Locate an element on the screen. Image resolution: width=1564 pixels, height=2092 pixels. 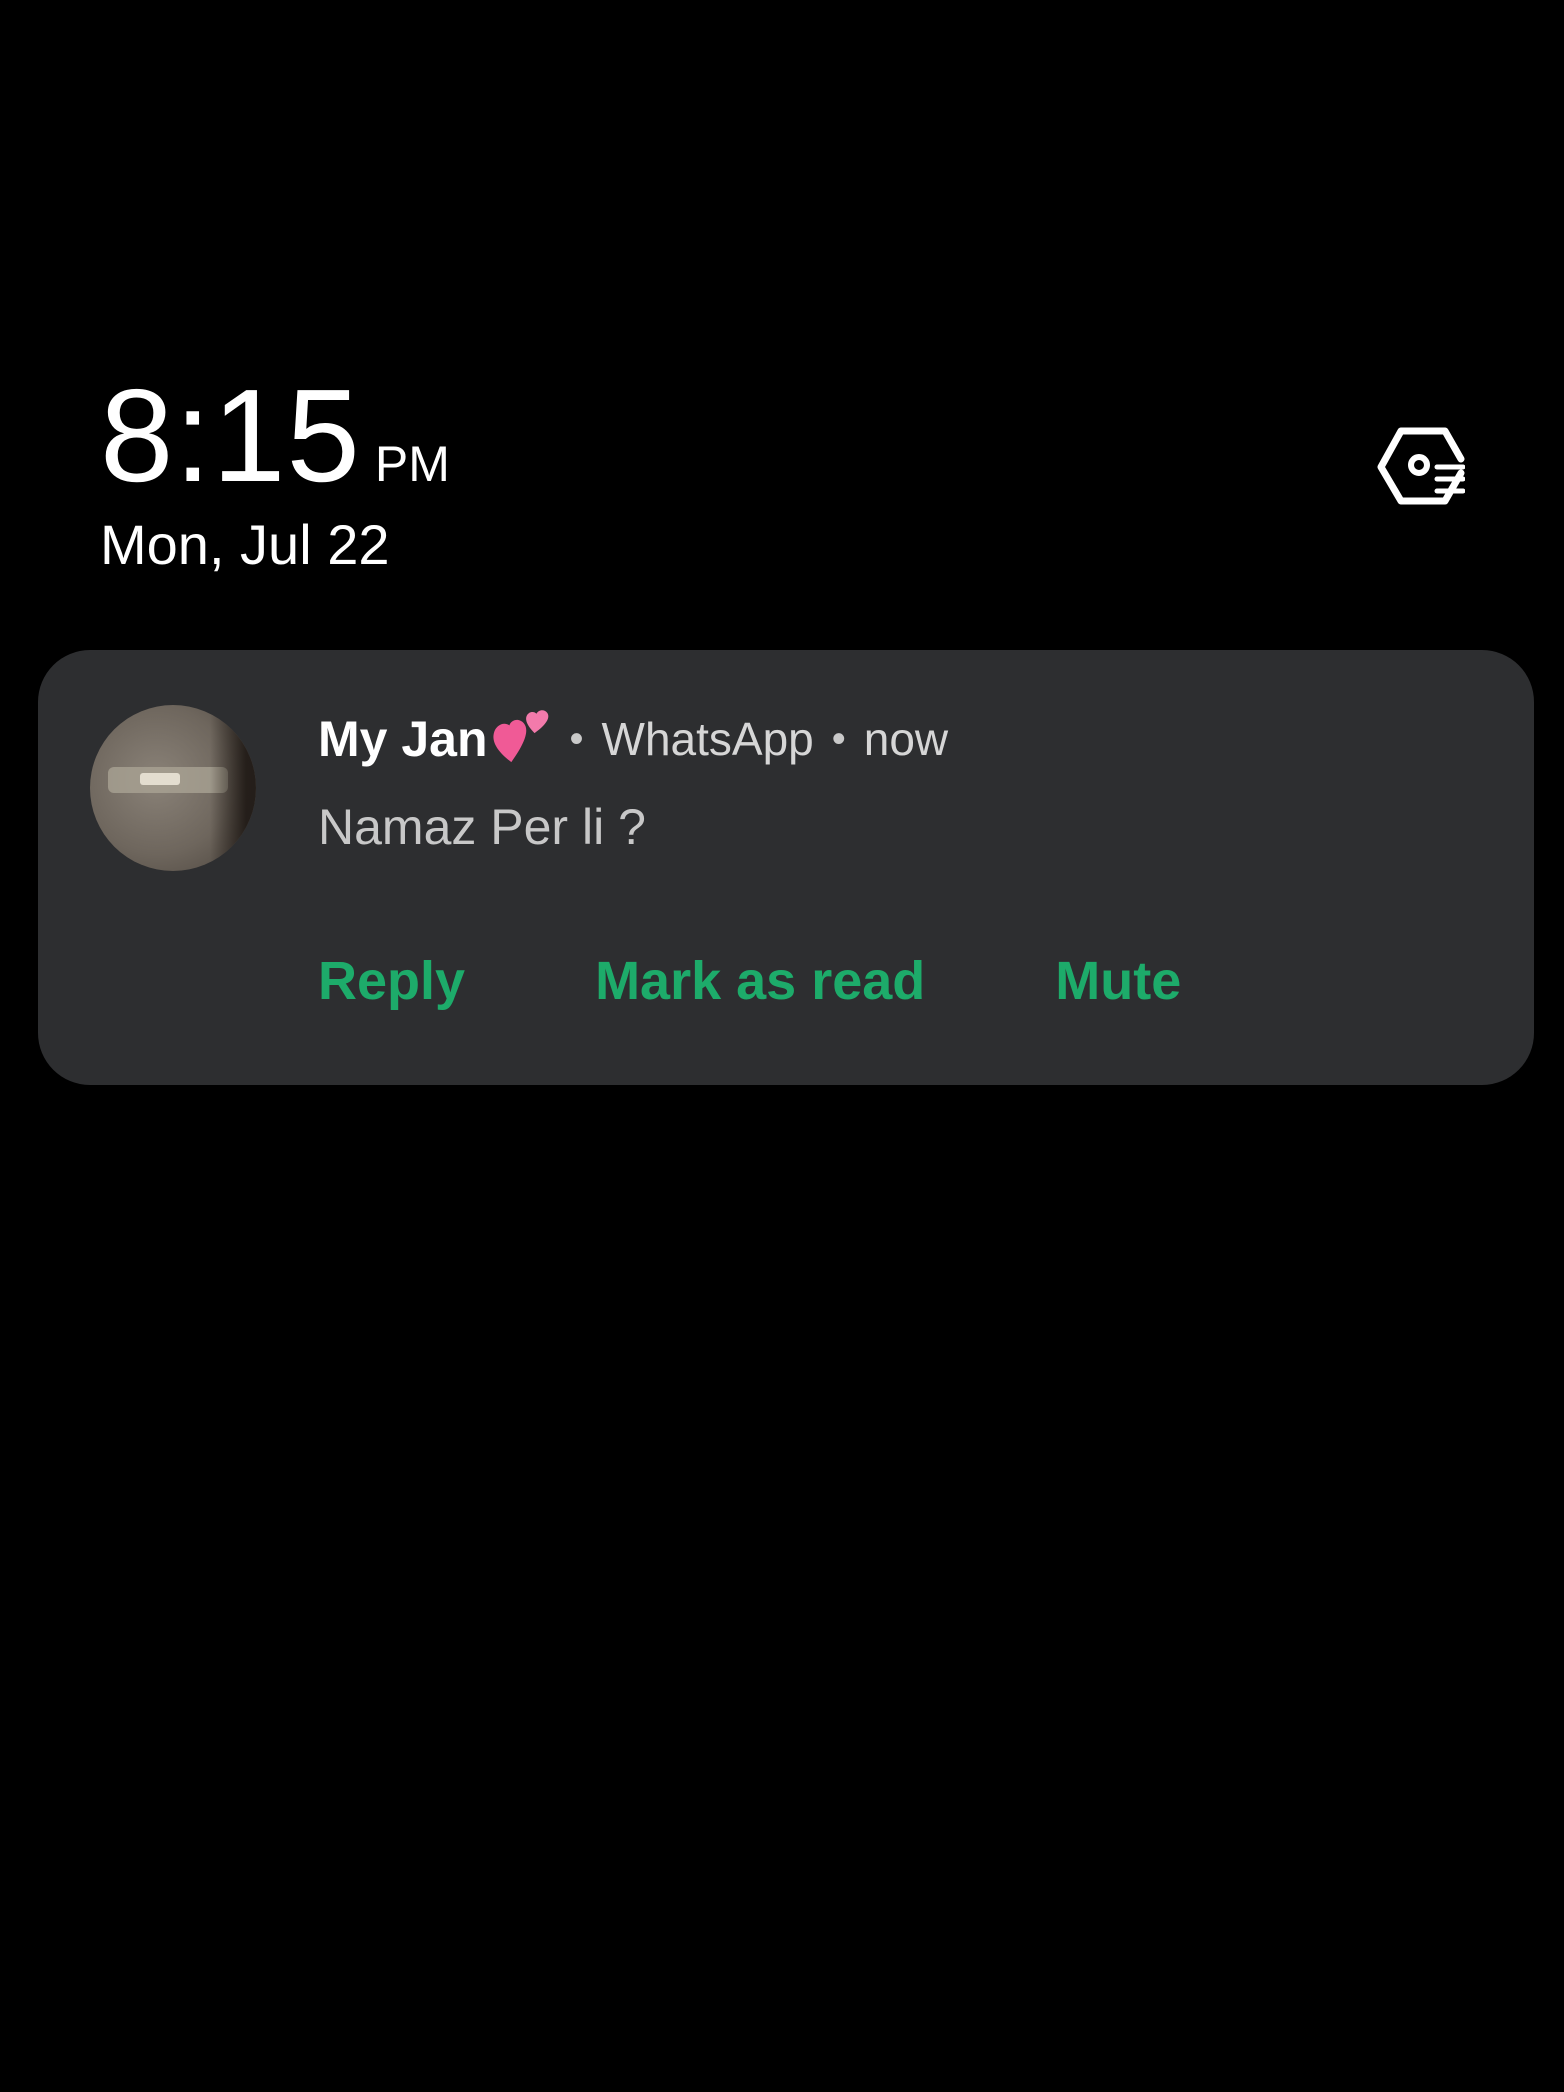
sender-name: My Jan is located at coordinates (403, 739).